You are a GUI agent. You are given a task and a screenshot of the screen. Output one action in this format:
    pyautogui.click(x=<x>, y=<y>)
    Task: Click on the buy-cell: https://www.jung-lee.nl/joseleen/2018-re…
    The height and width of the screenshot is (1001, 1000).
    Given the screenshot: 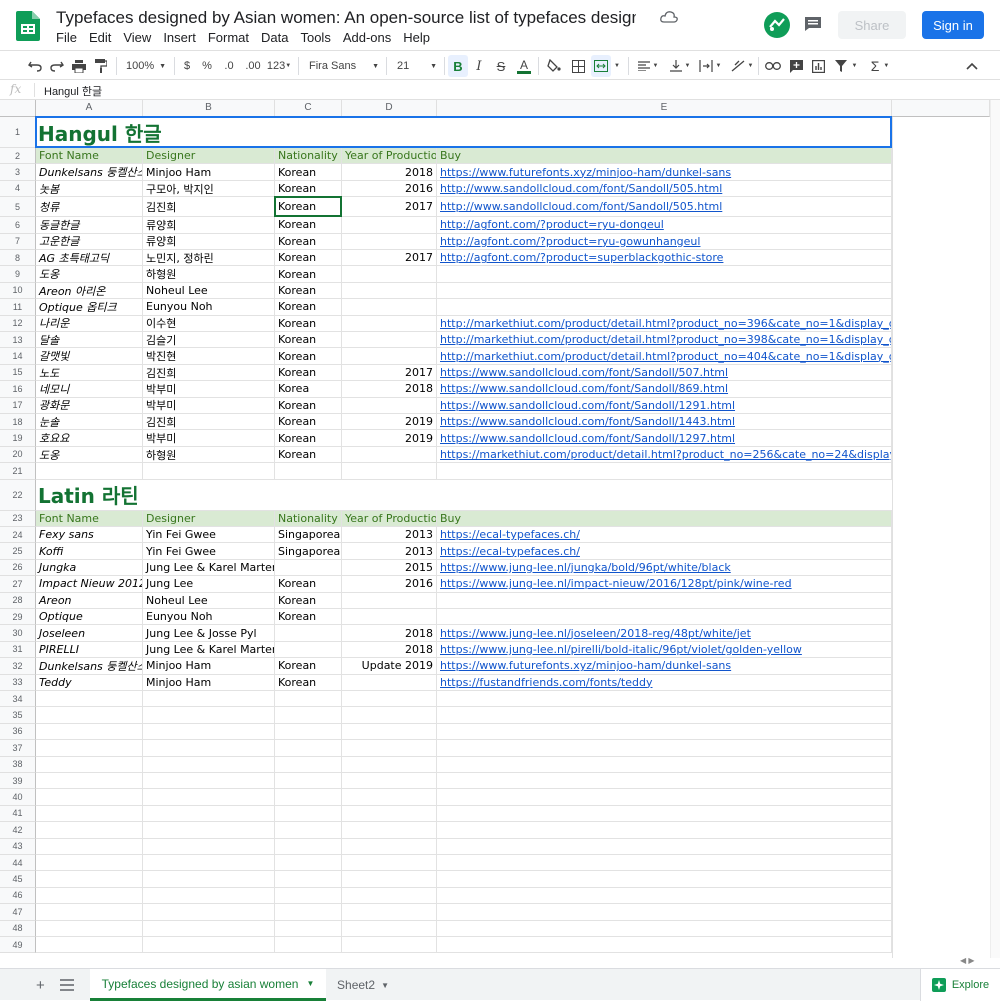 What is the action you would take?
    pyautogui.click(x=664, y=633)
    